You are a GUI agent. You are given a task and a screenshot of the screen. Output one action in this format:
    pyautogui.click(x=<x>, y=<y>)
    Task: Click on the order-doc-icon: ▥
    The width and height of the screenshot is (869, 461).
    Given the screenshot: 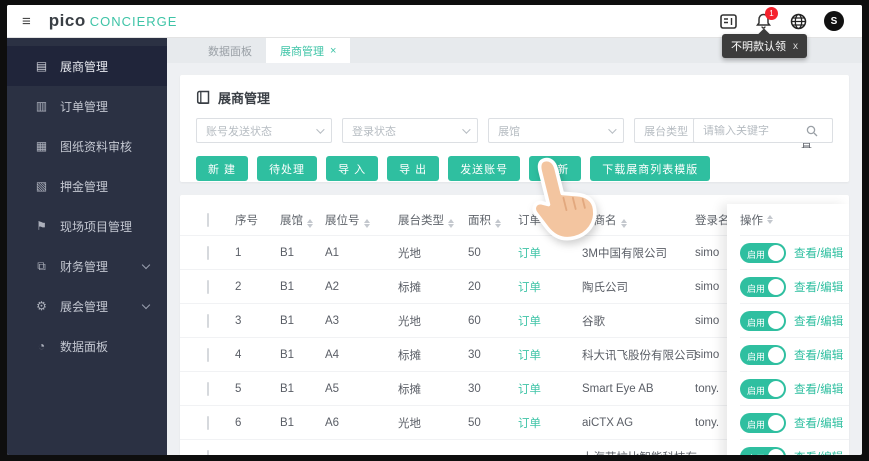 What is the action you would take?
    pyautogui.click(x=41, y=106)
    